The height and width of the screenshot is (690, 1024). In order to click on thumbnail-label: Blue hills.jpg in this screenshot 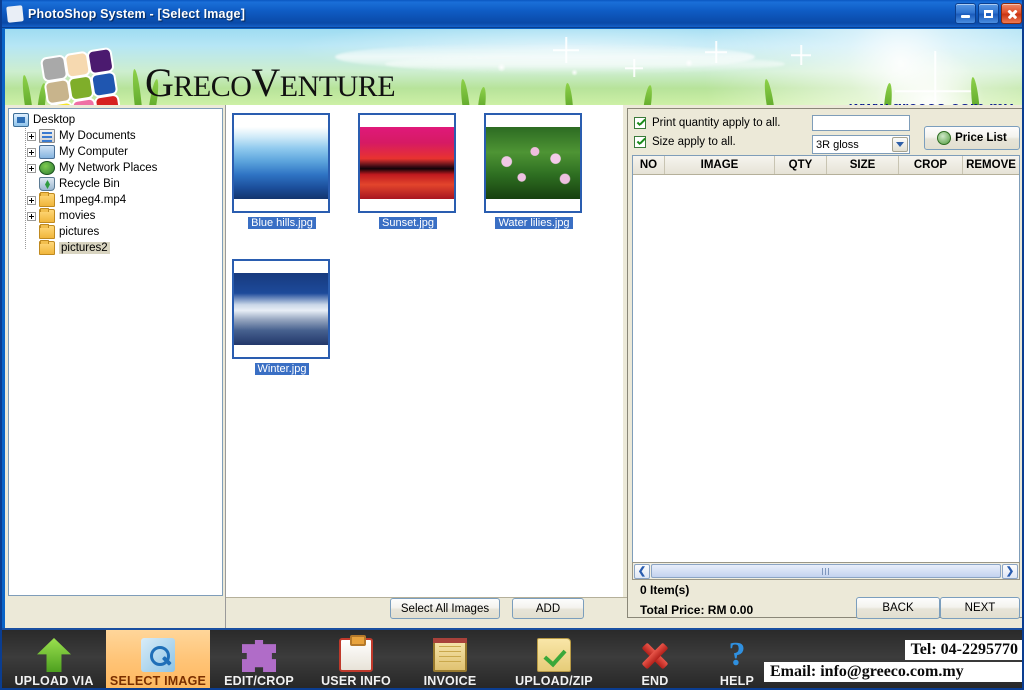, I will do `click(282, 223)`.